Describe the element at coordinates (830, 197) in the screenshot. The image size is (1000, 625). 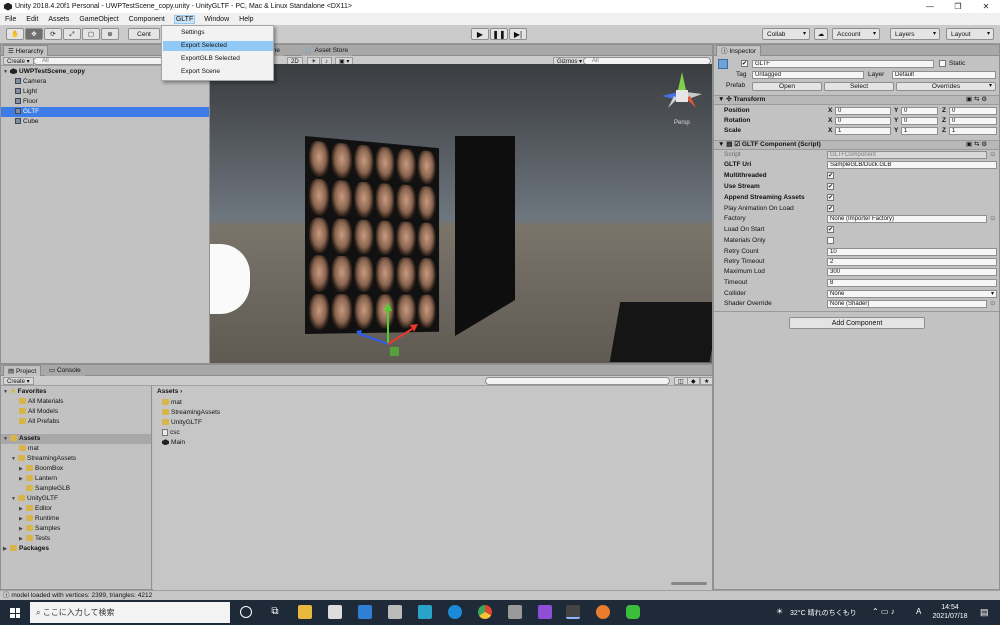
I see `append-streaming-checkbox: ✔` at that location.